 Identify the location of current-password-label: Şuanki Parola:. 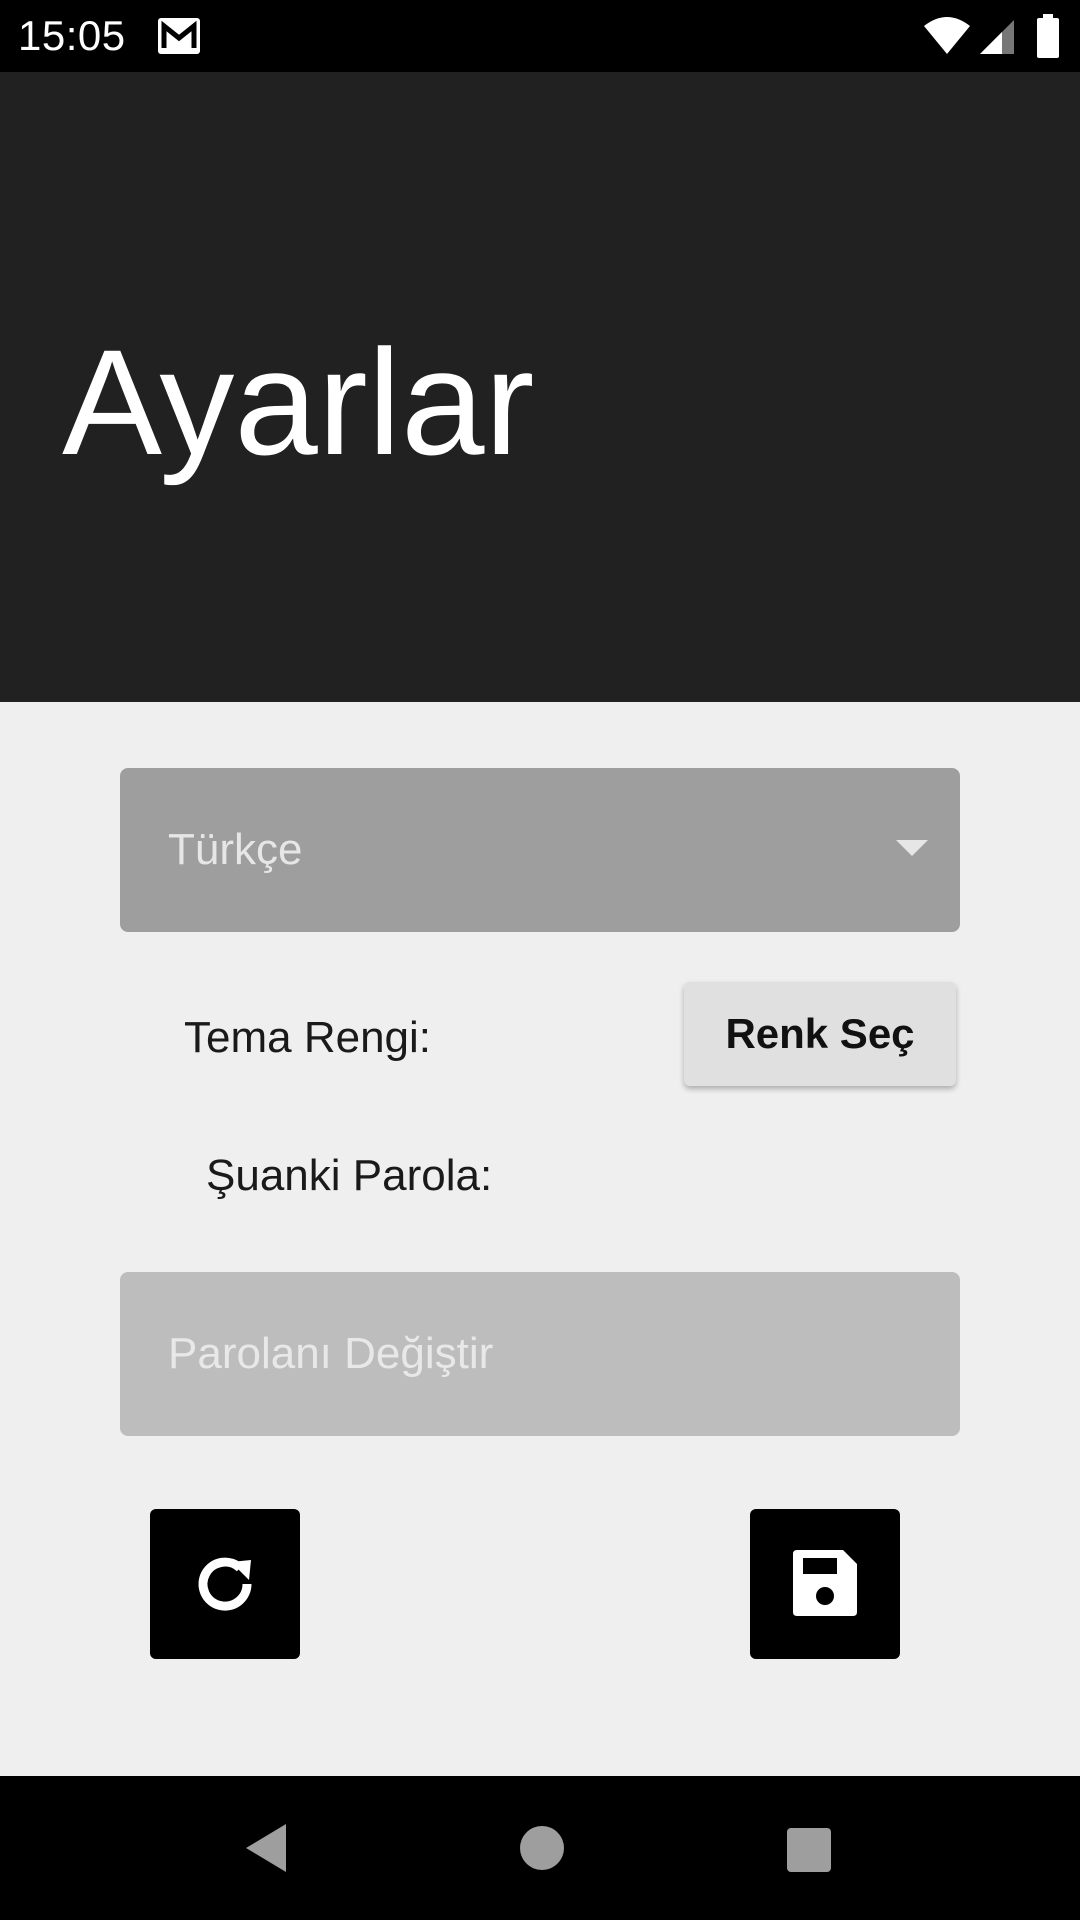
(349, 1175).